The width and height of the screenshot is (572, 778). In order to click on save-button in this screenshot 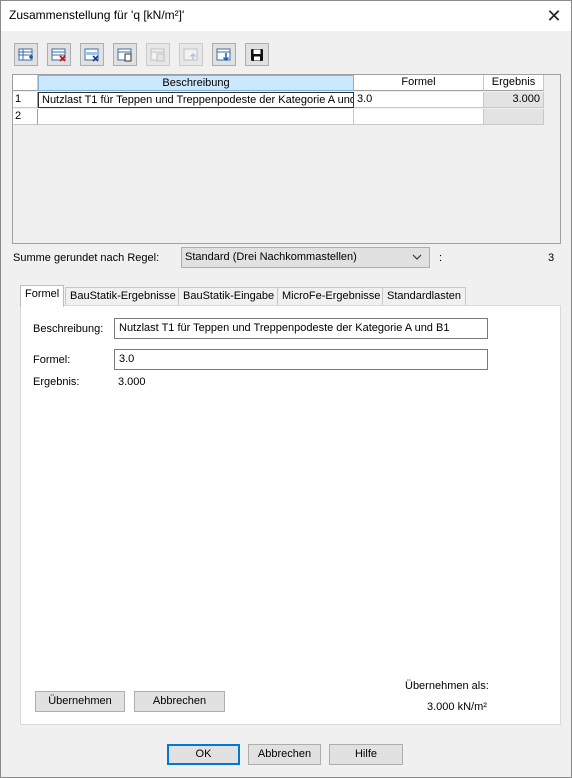, I will do `click(257, 54)`.